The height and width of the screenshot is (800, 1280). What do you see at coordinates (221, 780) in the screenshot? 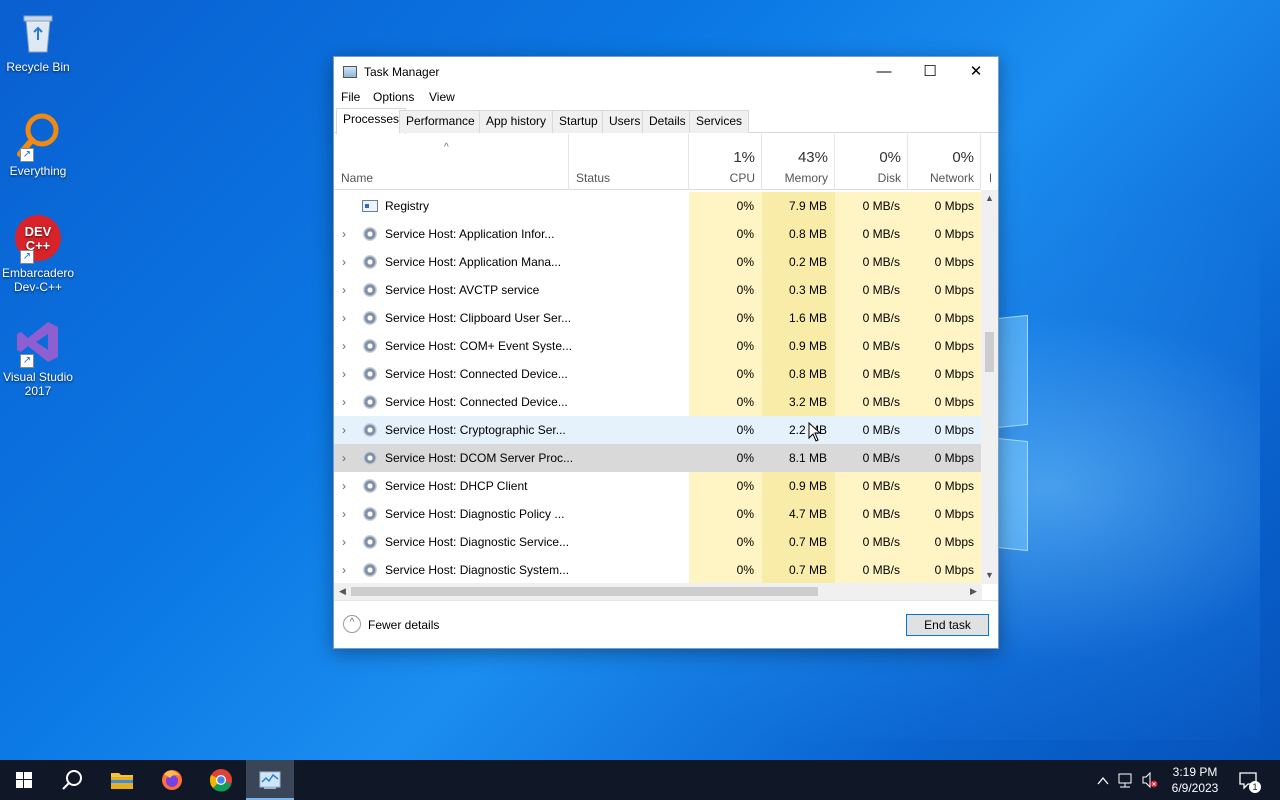
I see `taskbar-chrome` at bounding box center [221, 780].